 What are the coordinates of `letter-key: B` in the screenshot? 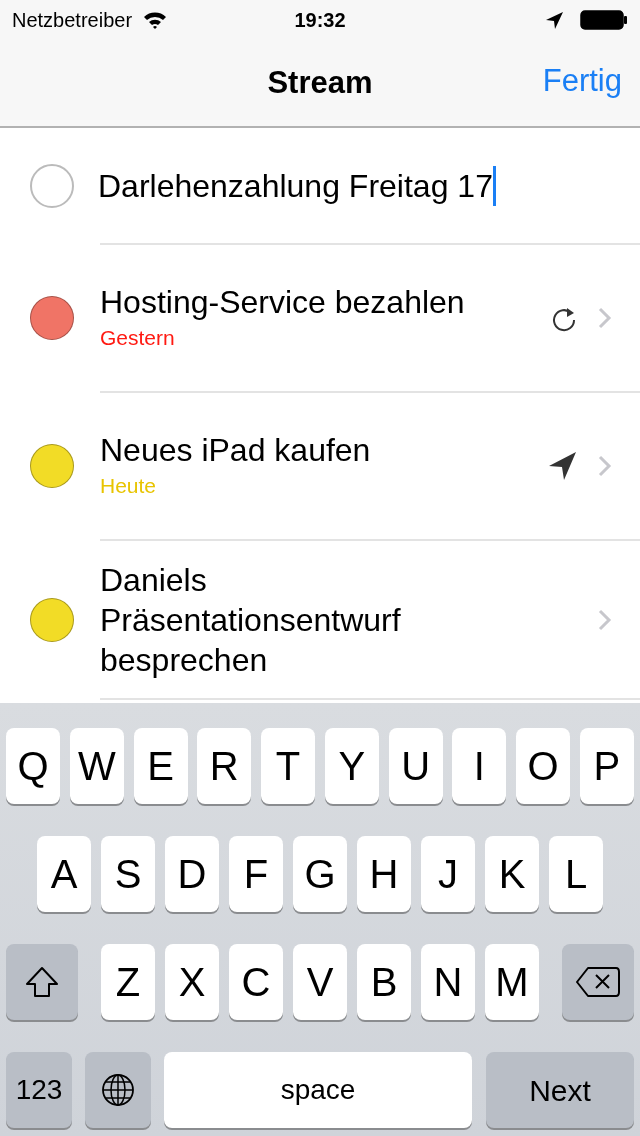 It's located at (384, 982).